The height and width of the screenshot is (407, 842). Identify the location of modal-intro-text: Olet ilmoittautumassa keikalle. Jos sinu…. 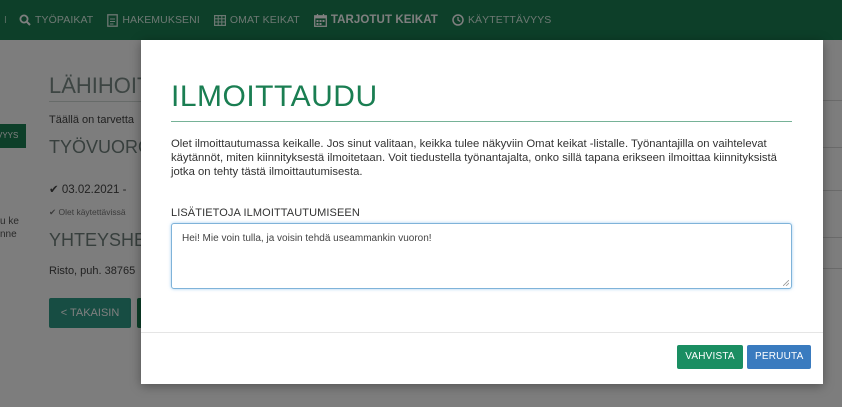
(474, 158).